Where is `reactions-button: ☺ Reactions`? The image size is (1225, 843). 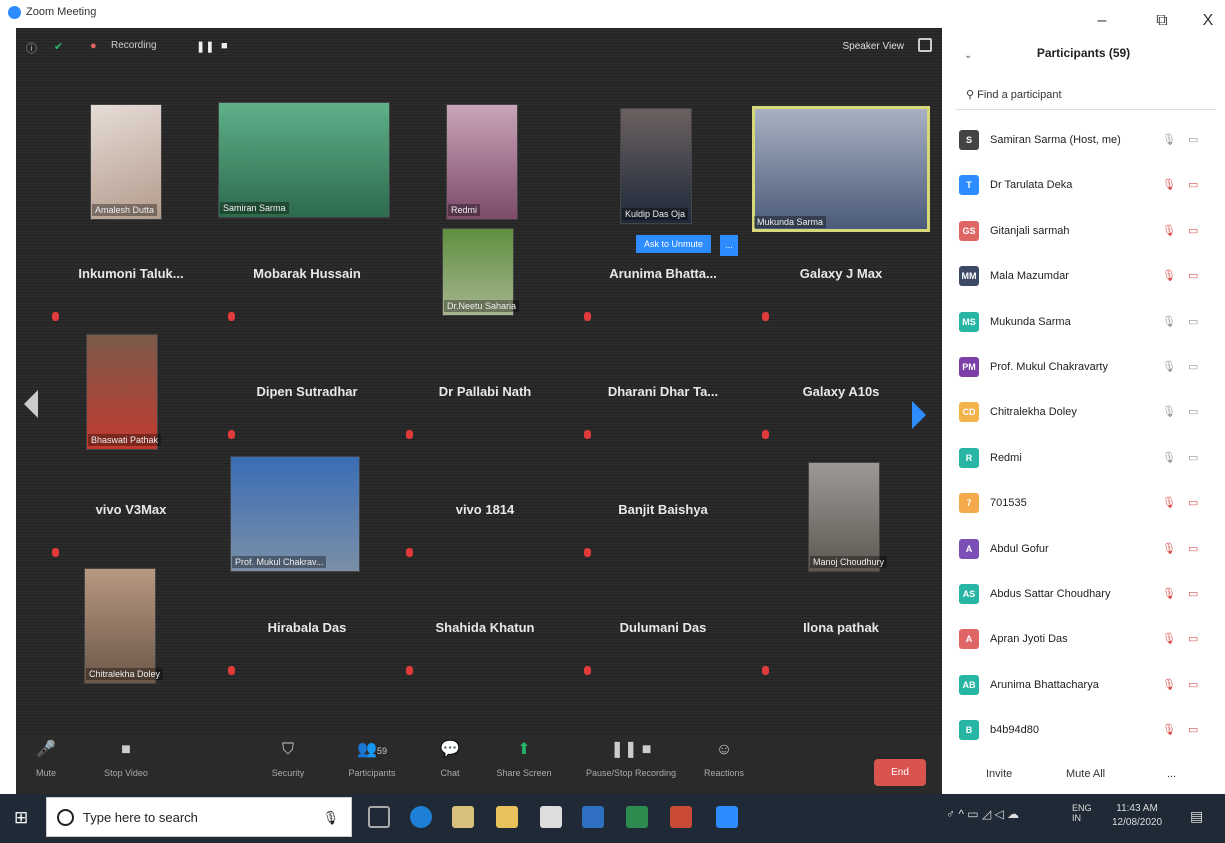
reactions-button: ☺ Reactions is located at coordinates (724, 760).